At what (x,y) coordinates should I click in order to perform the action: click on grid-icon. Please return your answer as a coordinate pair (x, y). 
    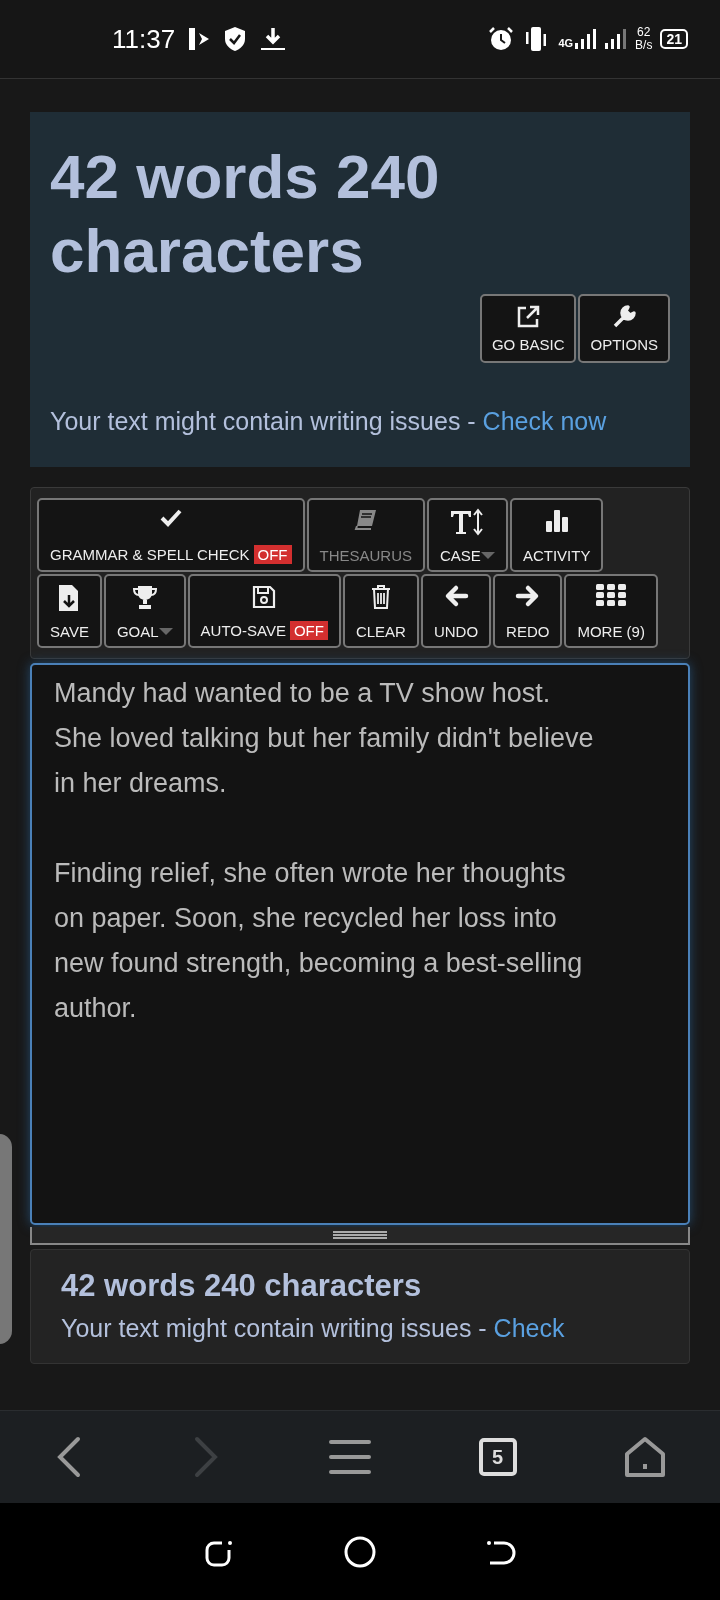
    Looking at the image, I should click on (611, 595).